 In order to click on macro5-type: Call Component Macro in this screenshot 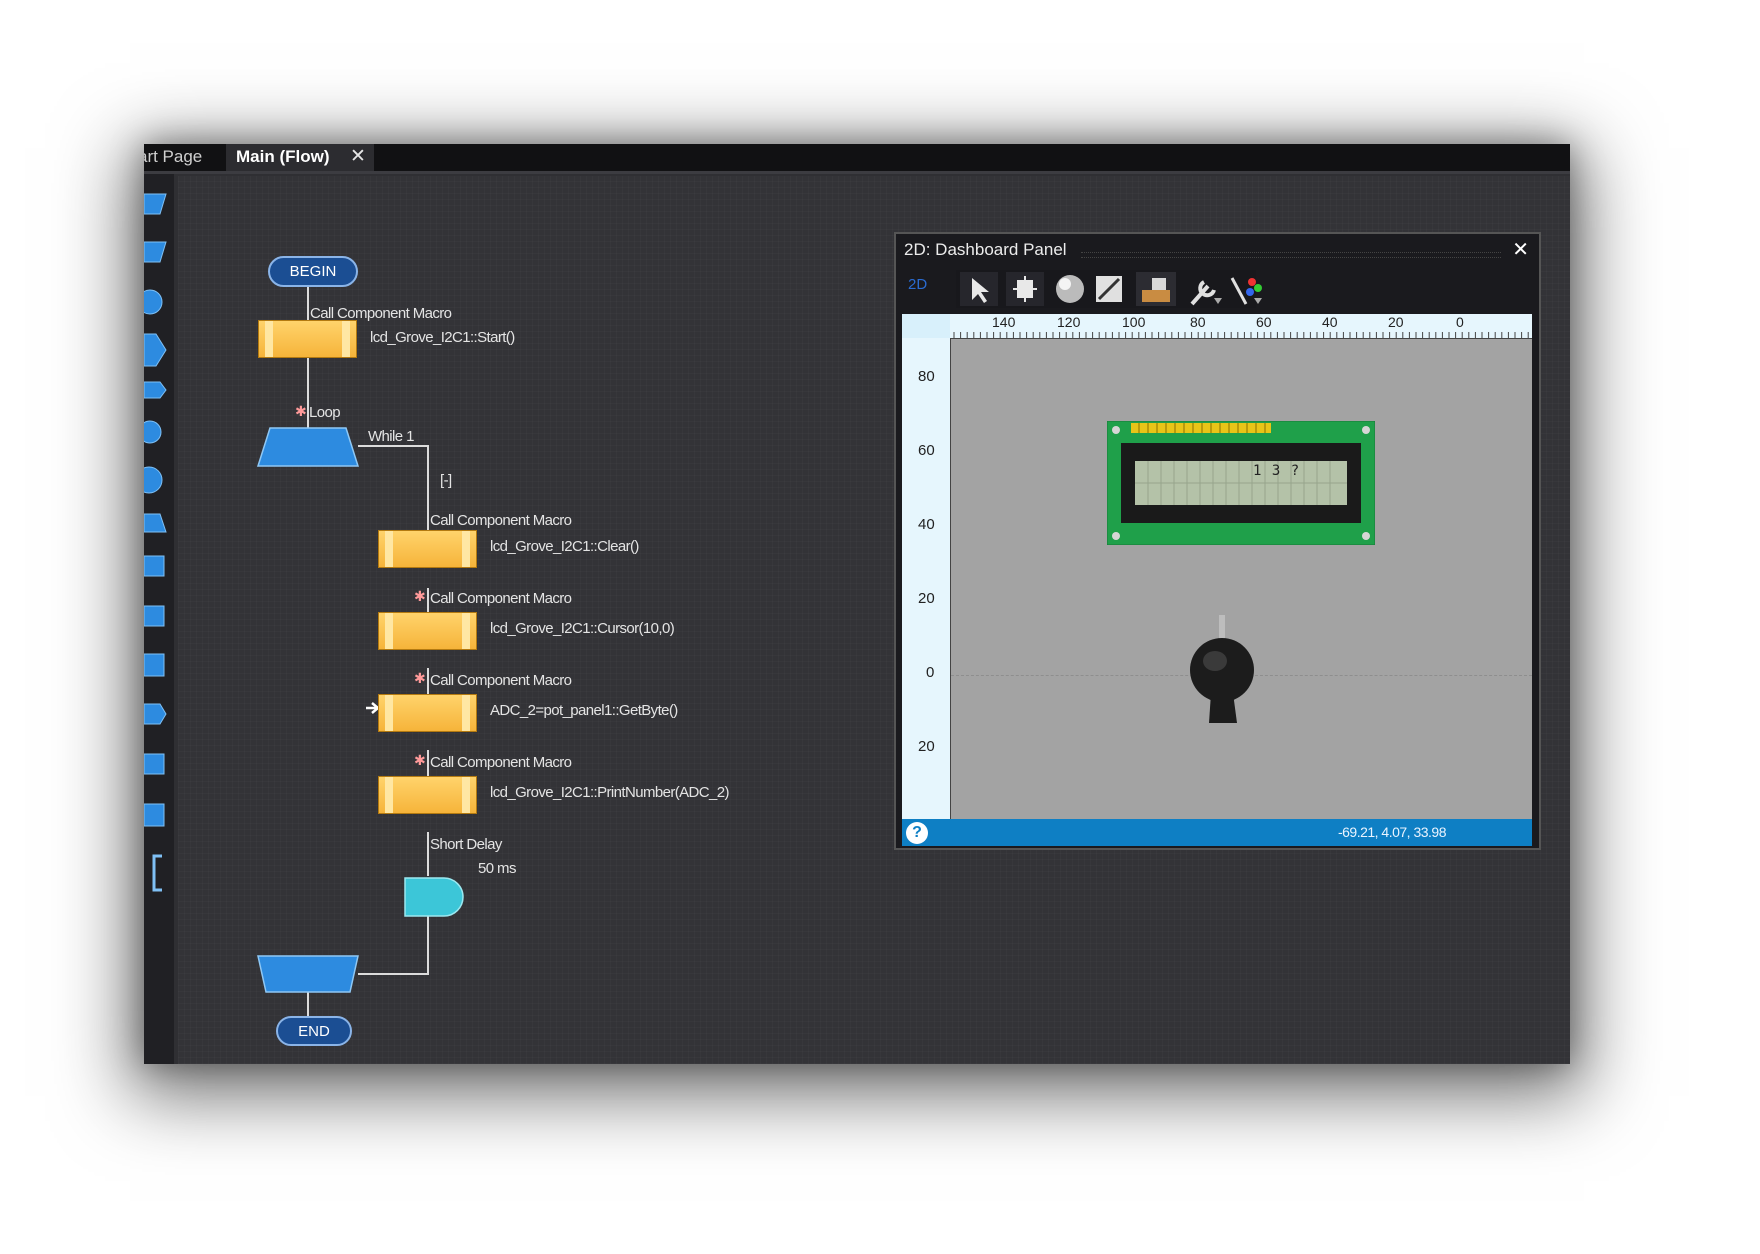, I will do `click(501, 762)`.